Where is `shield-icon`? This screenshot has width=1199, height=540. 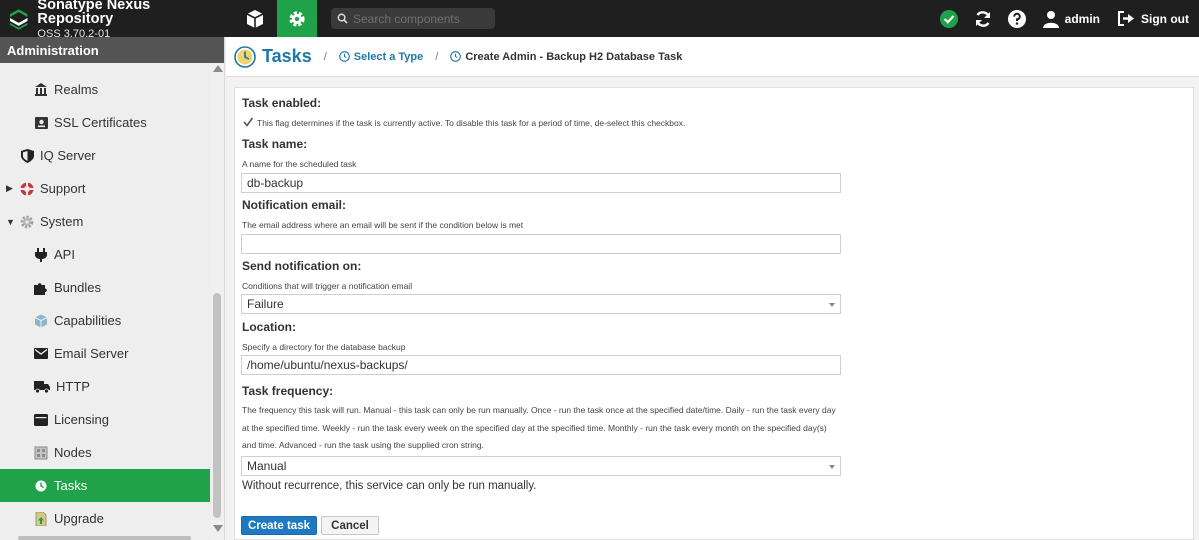
shield-icon is located at coordinates (27, 155).